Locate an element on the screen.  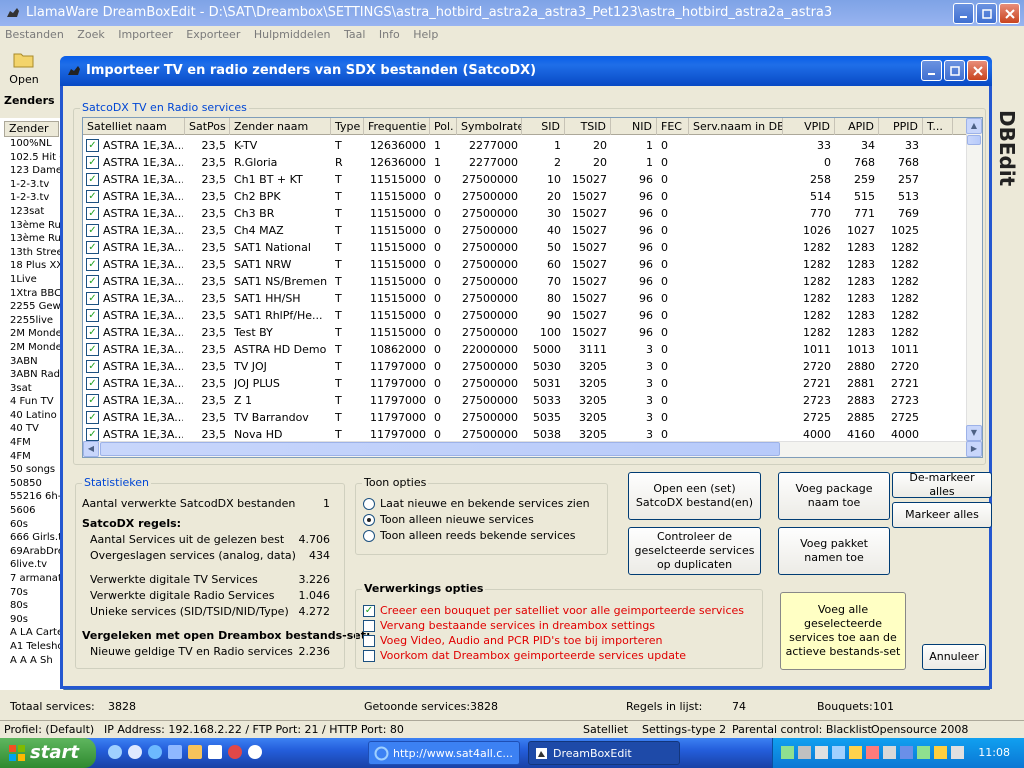
channel-list-item: 2M Monde is located at coordinates (31, 348).